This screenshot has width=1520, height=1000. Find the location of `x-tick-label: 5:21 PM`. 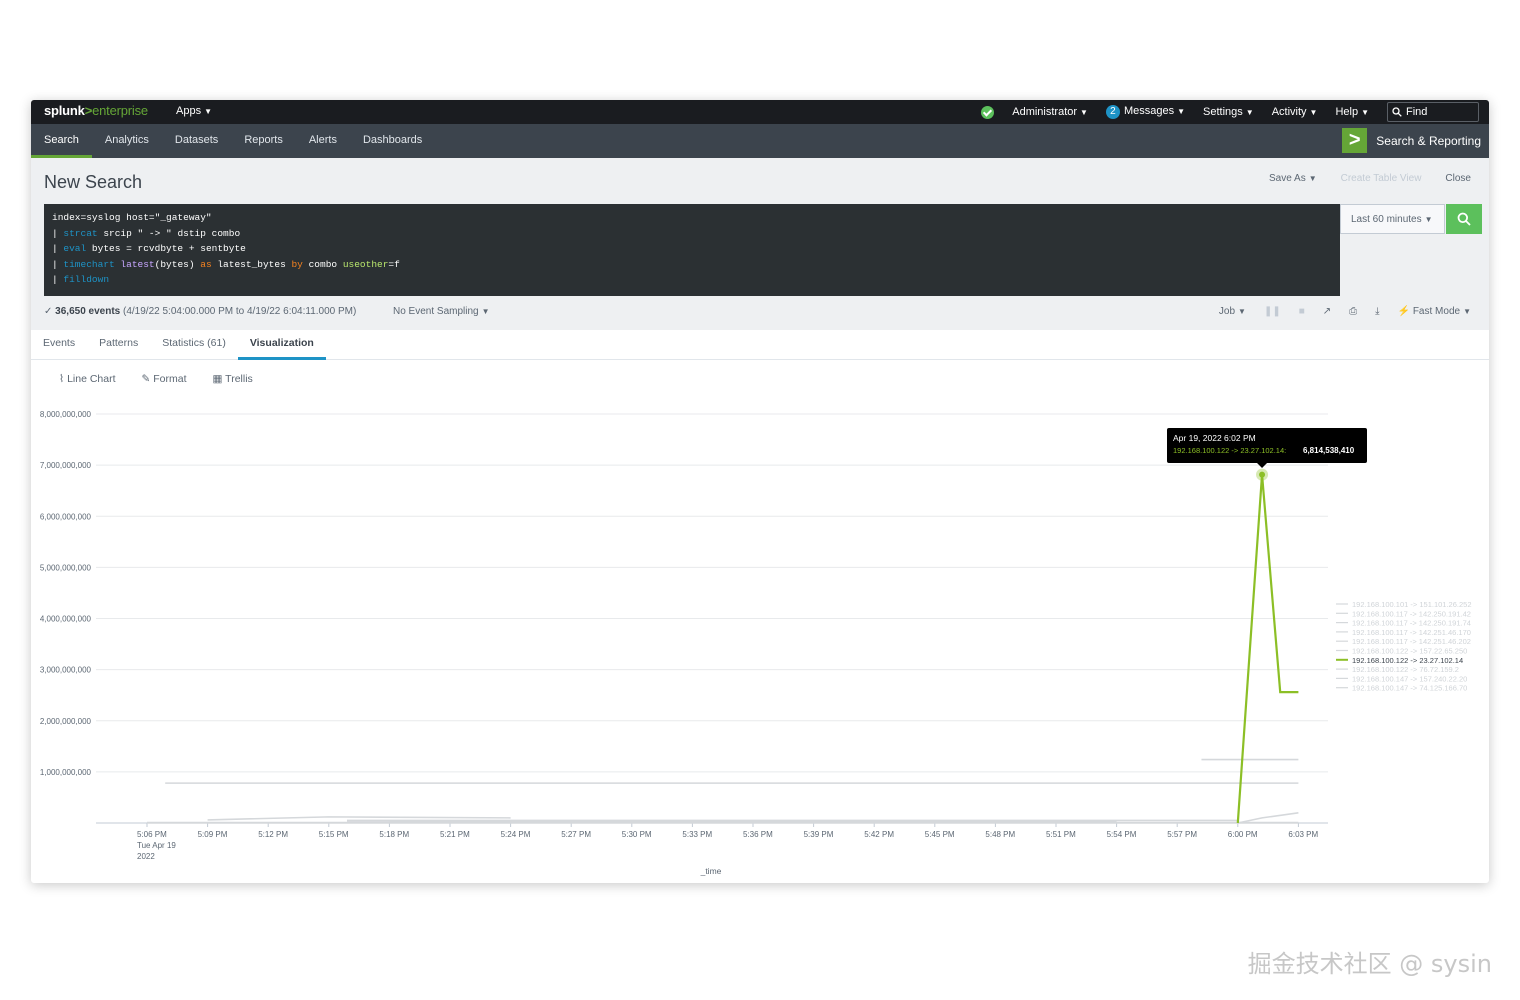

x-tick-label: 5:21 PM is located at coordinates (455, 834).